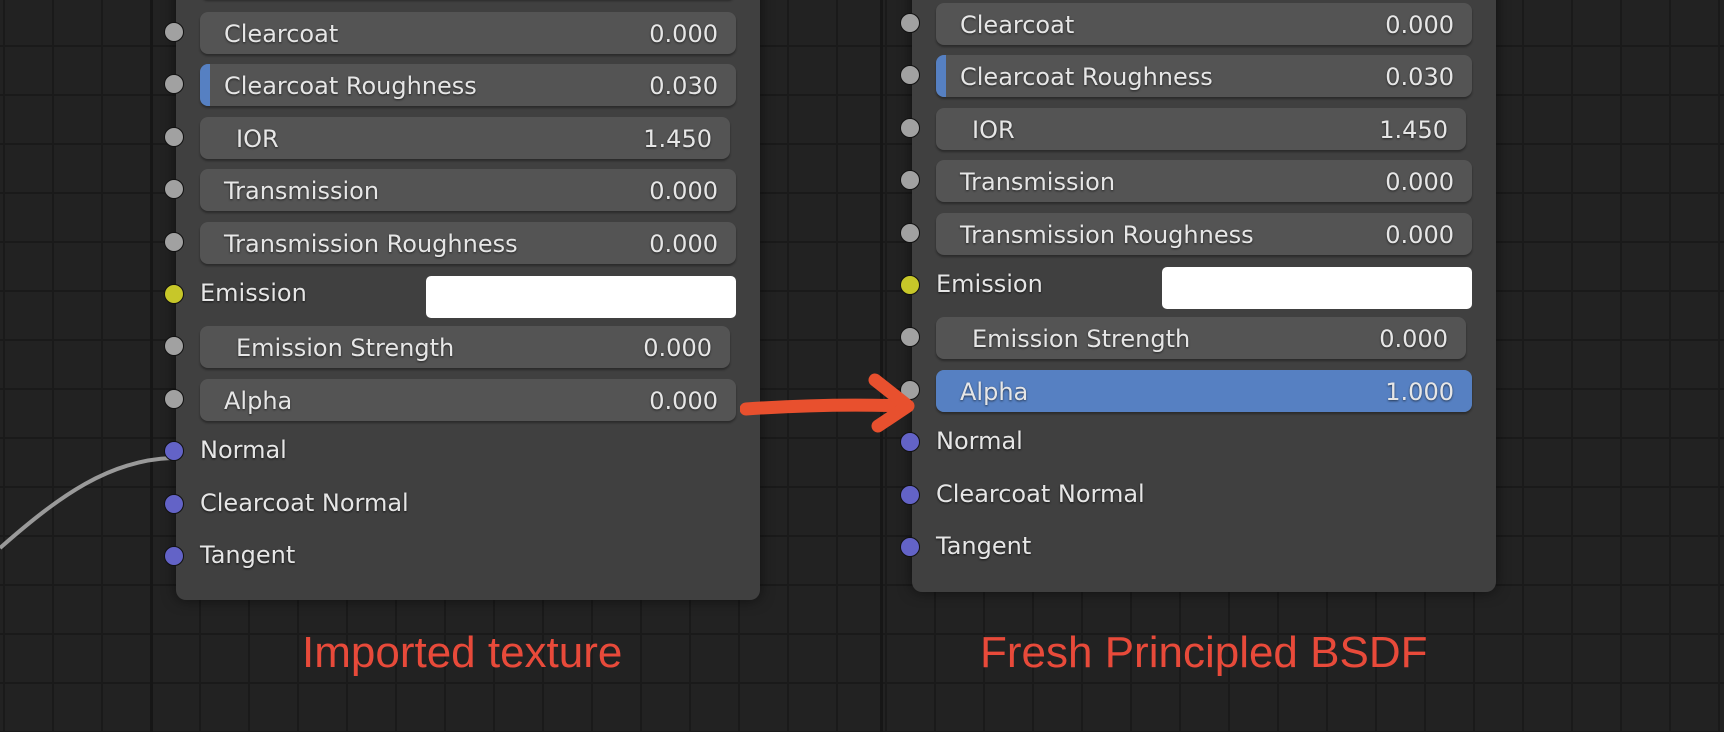 This screenshot has height=732, width=1724. I want to click on tangent-label: Tangent, so click(984, 546).